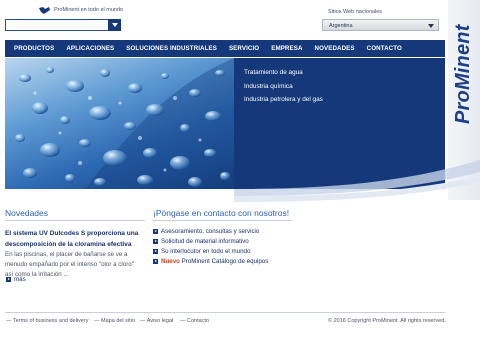  Describe the element at coordinates (222, 220) in the screenshot. I see `contact-divider` at that location.